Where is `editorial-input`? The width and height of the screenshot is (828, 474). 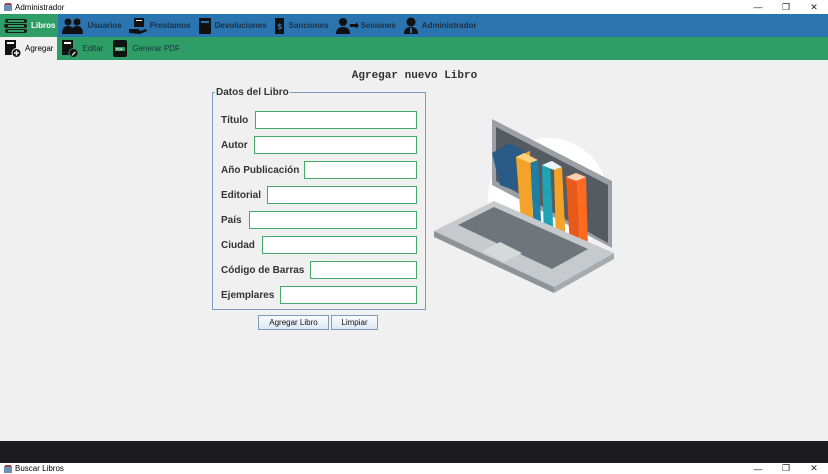 editorial-input is located at coordinates (342, 195).